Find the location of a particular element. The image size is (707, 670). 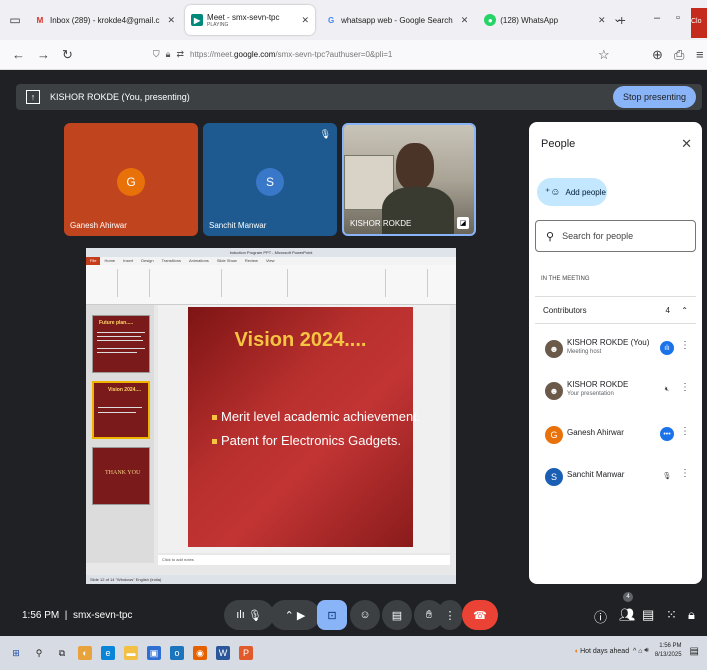

clock: 1:56 PM 8/13/2025 is located at coordinates (668, 651).